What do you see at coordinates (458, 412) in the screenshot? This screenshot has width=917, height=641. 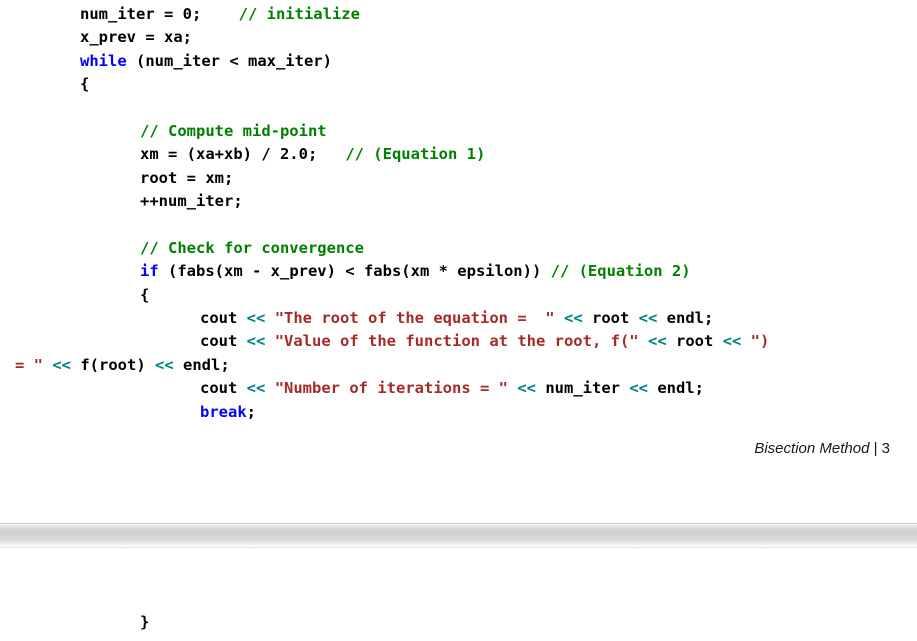 I see `code-line: break;` at bounding box center [458, 412].